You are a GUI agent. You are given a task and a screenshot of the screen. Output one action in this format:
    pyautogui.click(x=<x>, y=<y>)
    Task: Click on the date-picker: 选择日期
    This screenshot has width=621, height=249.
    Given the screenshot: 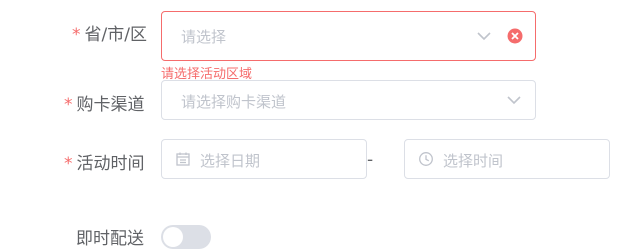 What is the action you would take?
    pyautogui.click(x=264, y=159)
    